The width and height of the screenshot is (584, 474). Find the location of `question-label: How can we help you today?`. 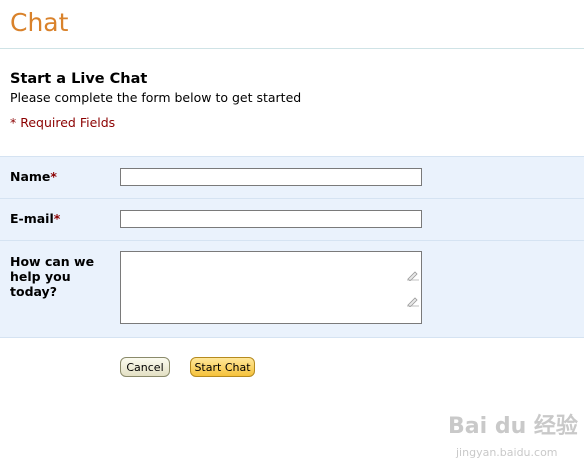

question-label: How can we help you today? is located at coordinates (52, 276).